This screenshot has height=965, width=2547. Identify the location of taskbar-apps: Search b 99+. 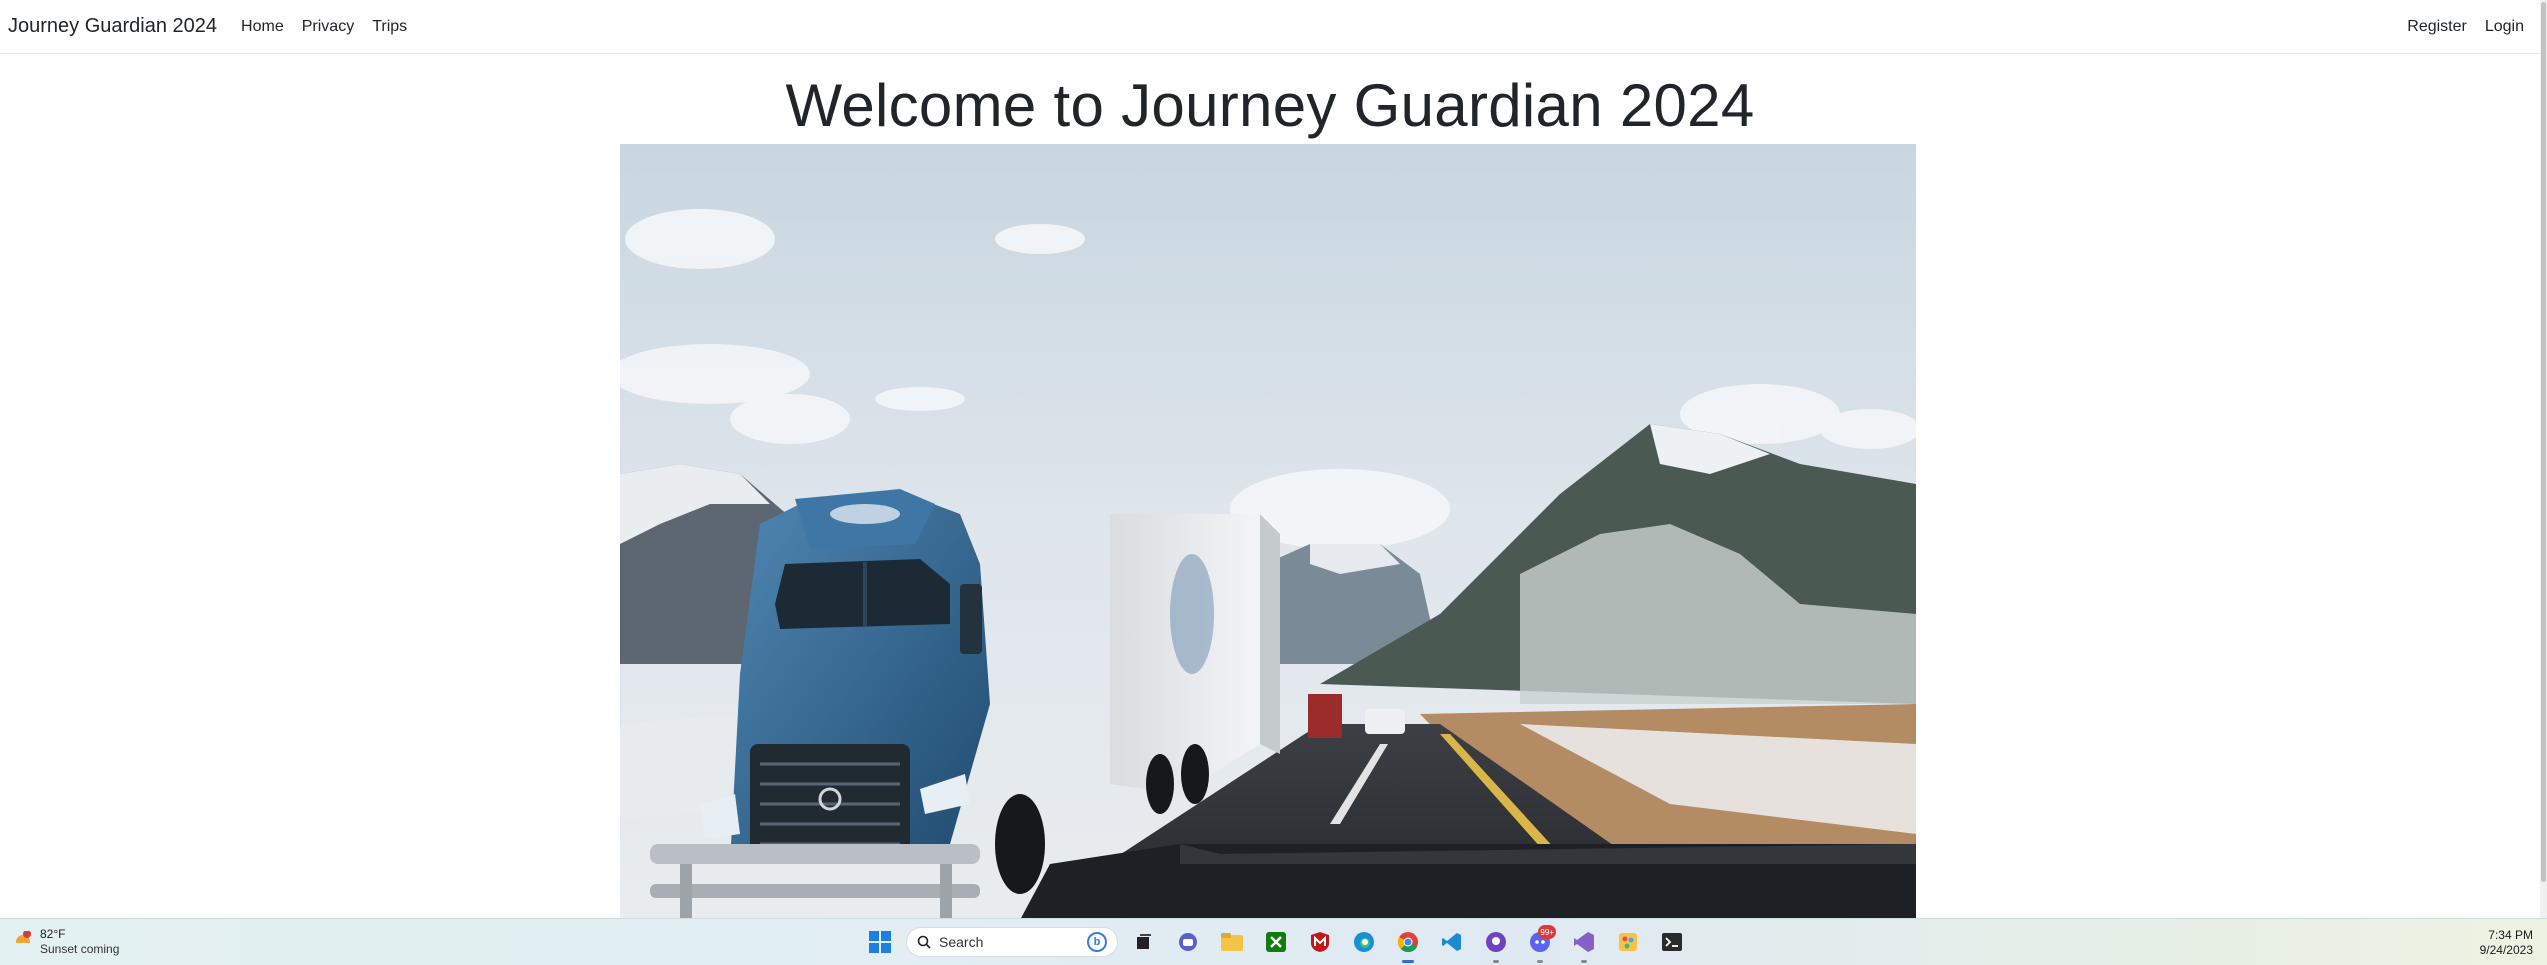
(1276, 944).